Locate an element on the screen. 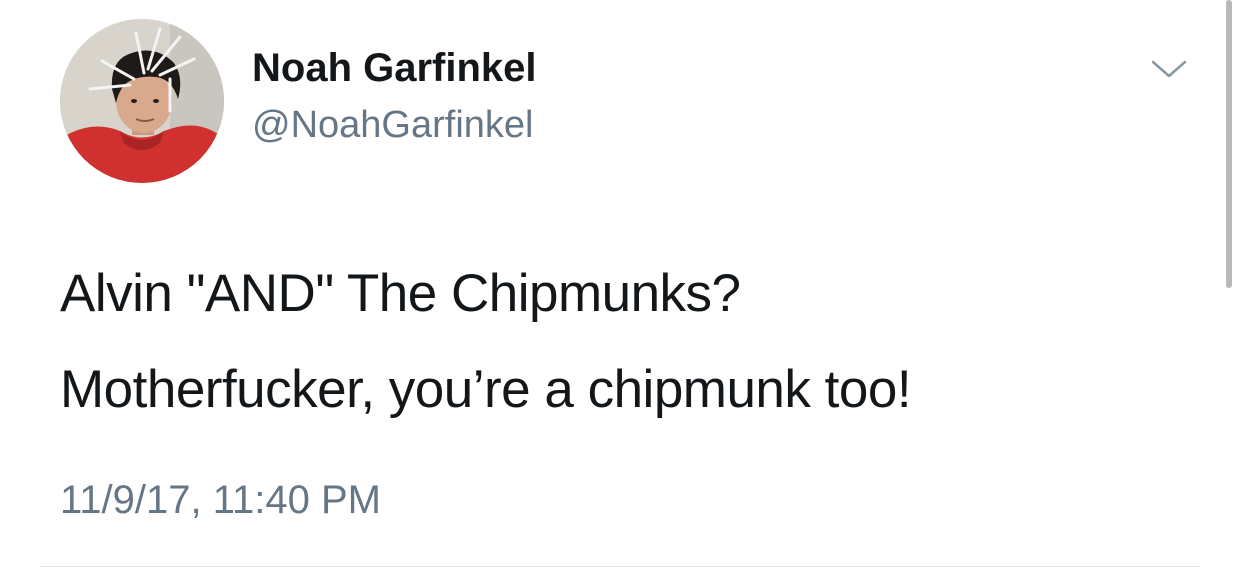  chevron-down-icon is located at coordinates (1169, 69).